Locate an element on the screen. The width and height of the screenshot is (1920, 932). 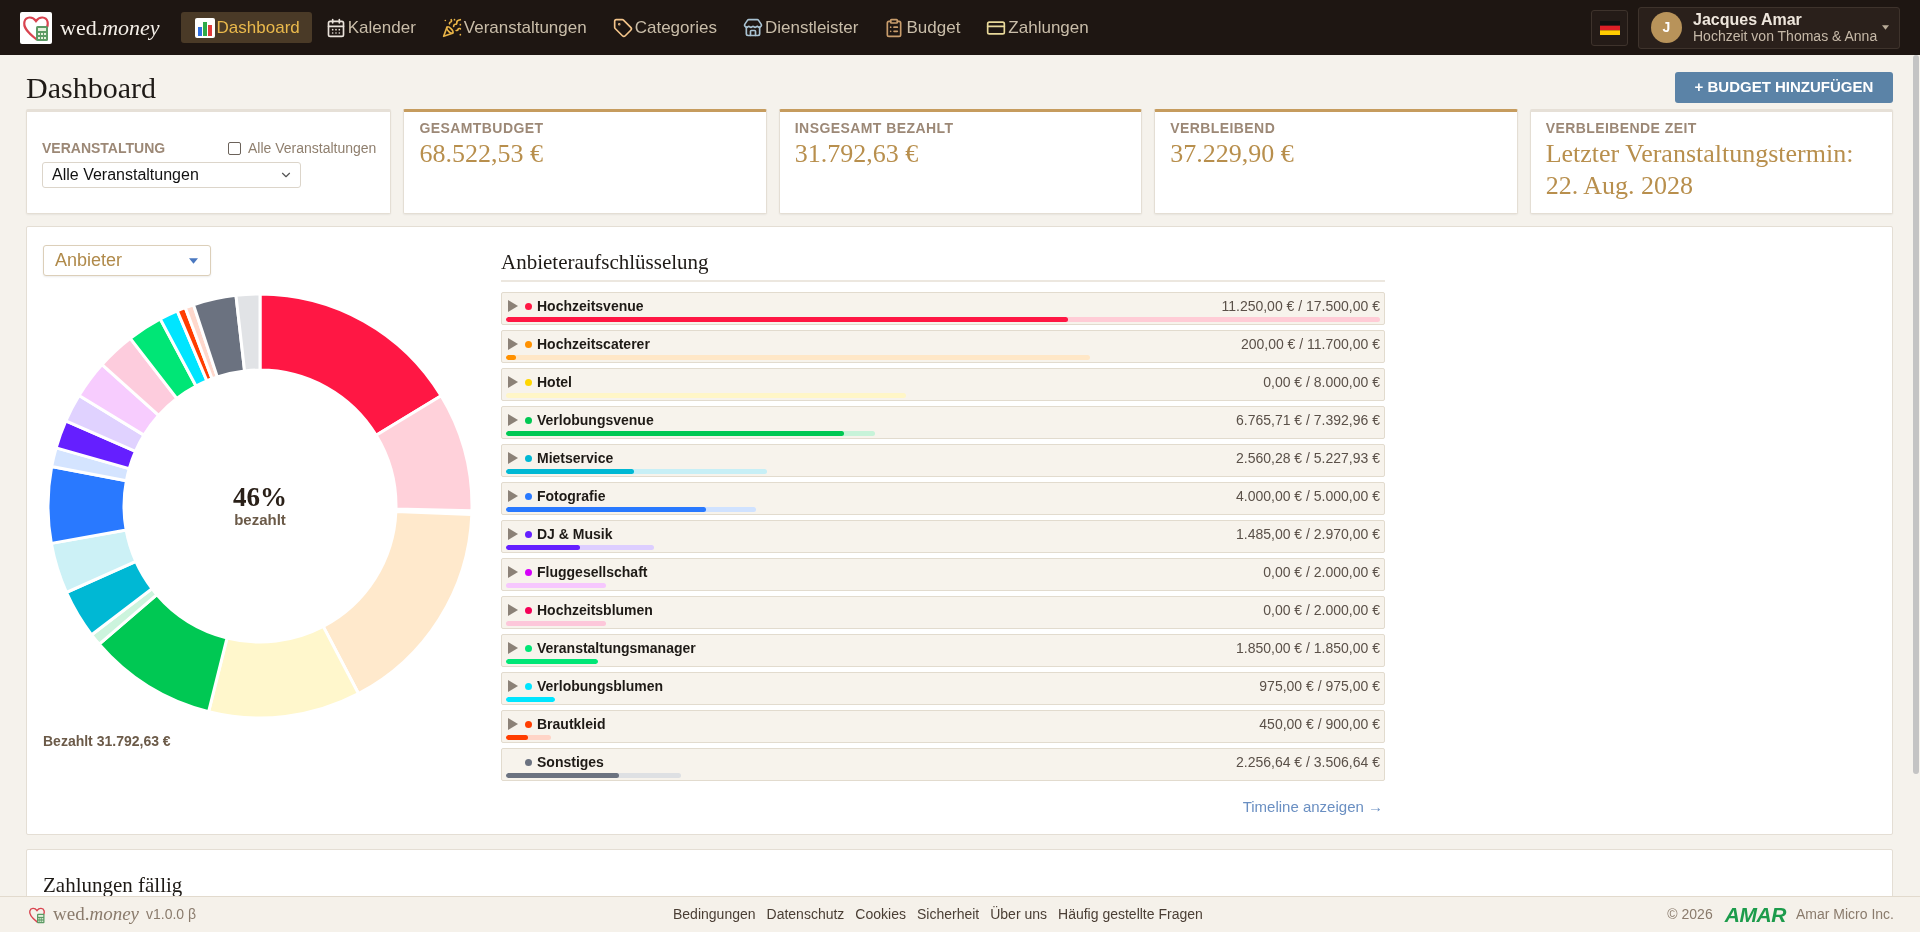
vendor-name: Sonstiges is located at coordinates (570, 762).